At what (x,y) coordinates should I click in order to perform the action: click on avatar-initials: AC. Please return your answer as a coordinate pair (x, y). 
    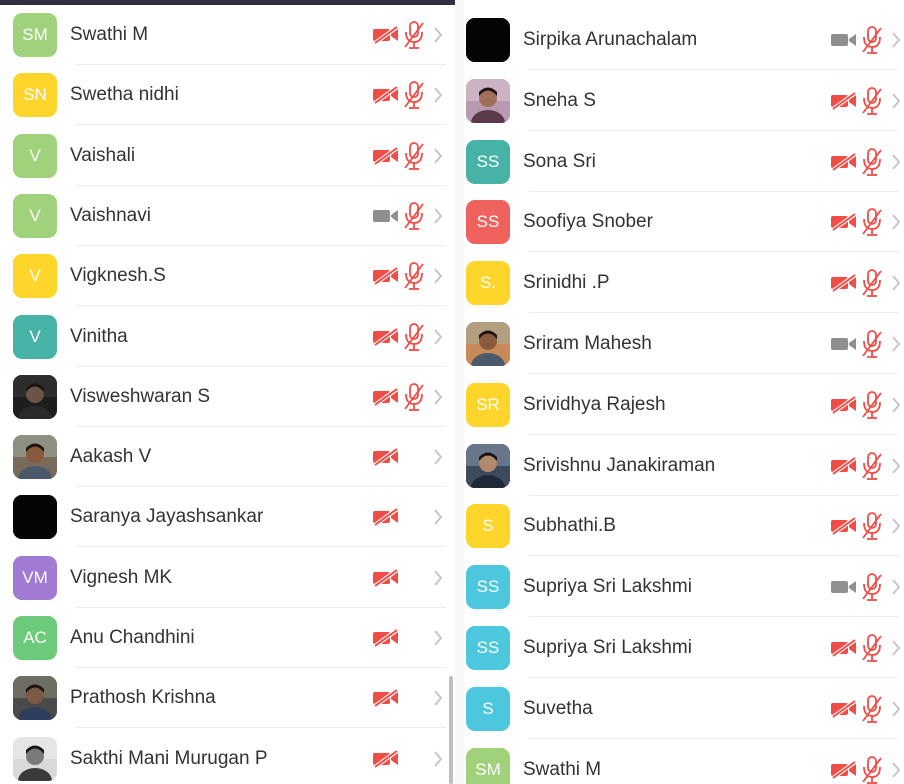
    Looking at the image, I should click on (35, 638).